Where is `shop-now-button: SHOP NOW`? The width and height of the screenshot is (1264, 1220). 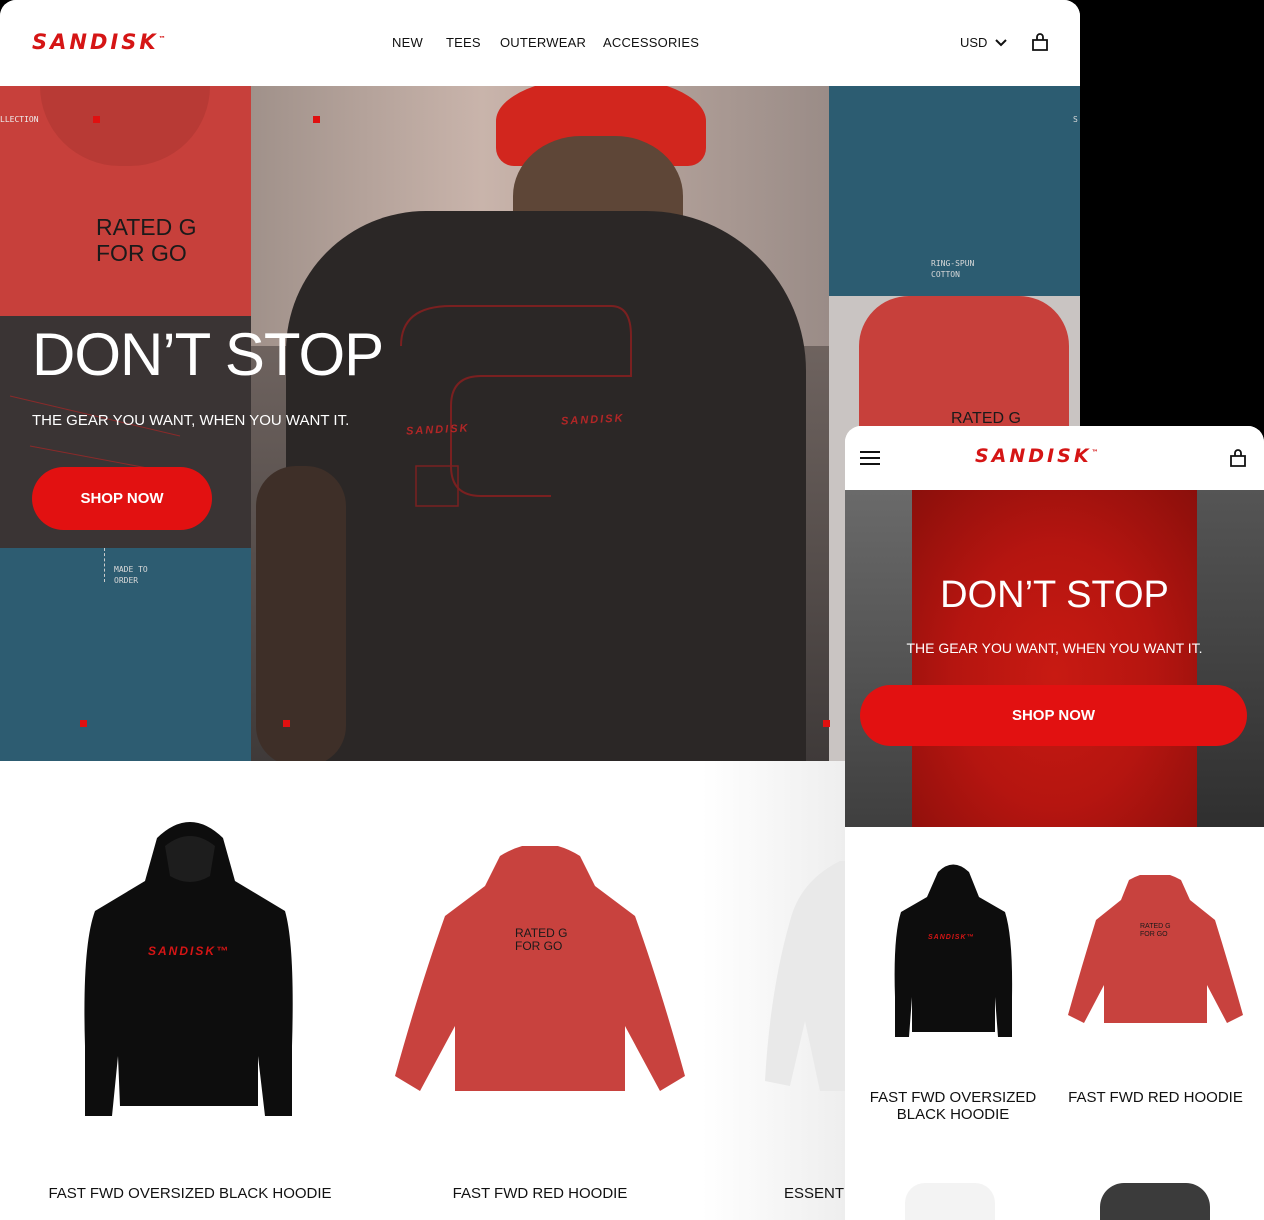 shop-now-button: SHOP NOW is located at coordinates (122, 498).